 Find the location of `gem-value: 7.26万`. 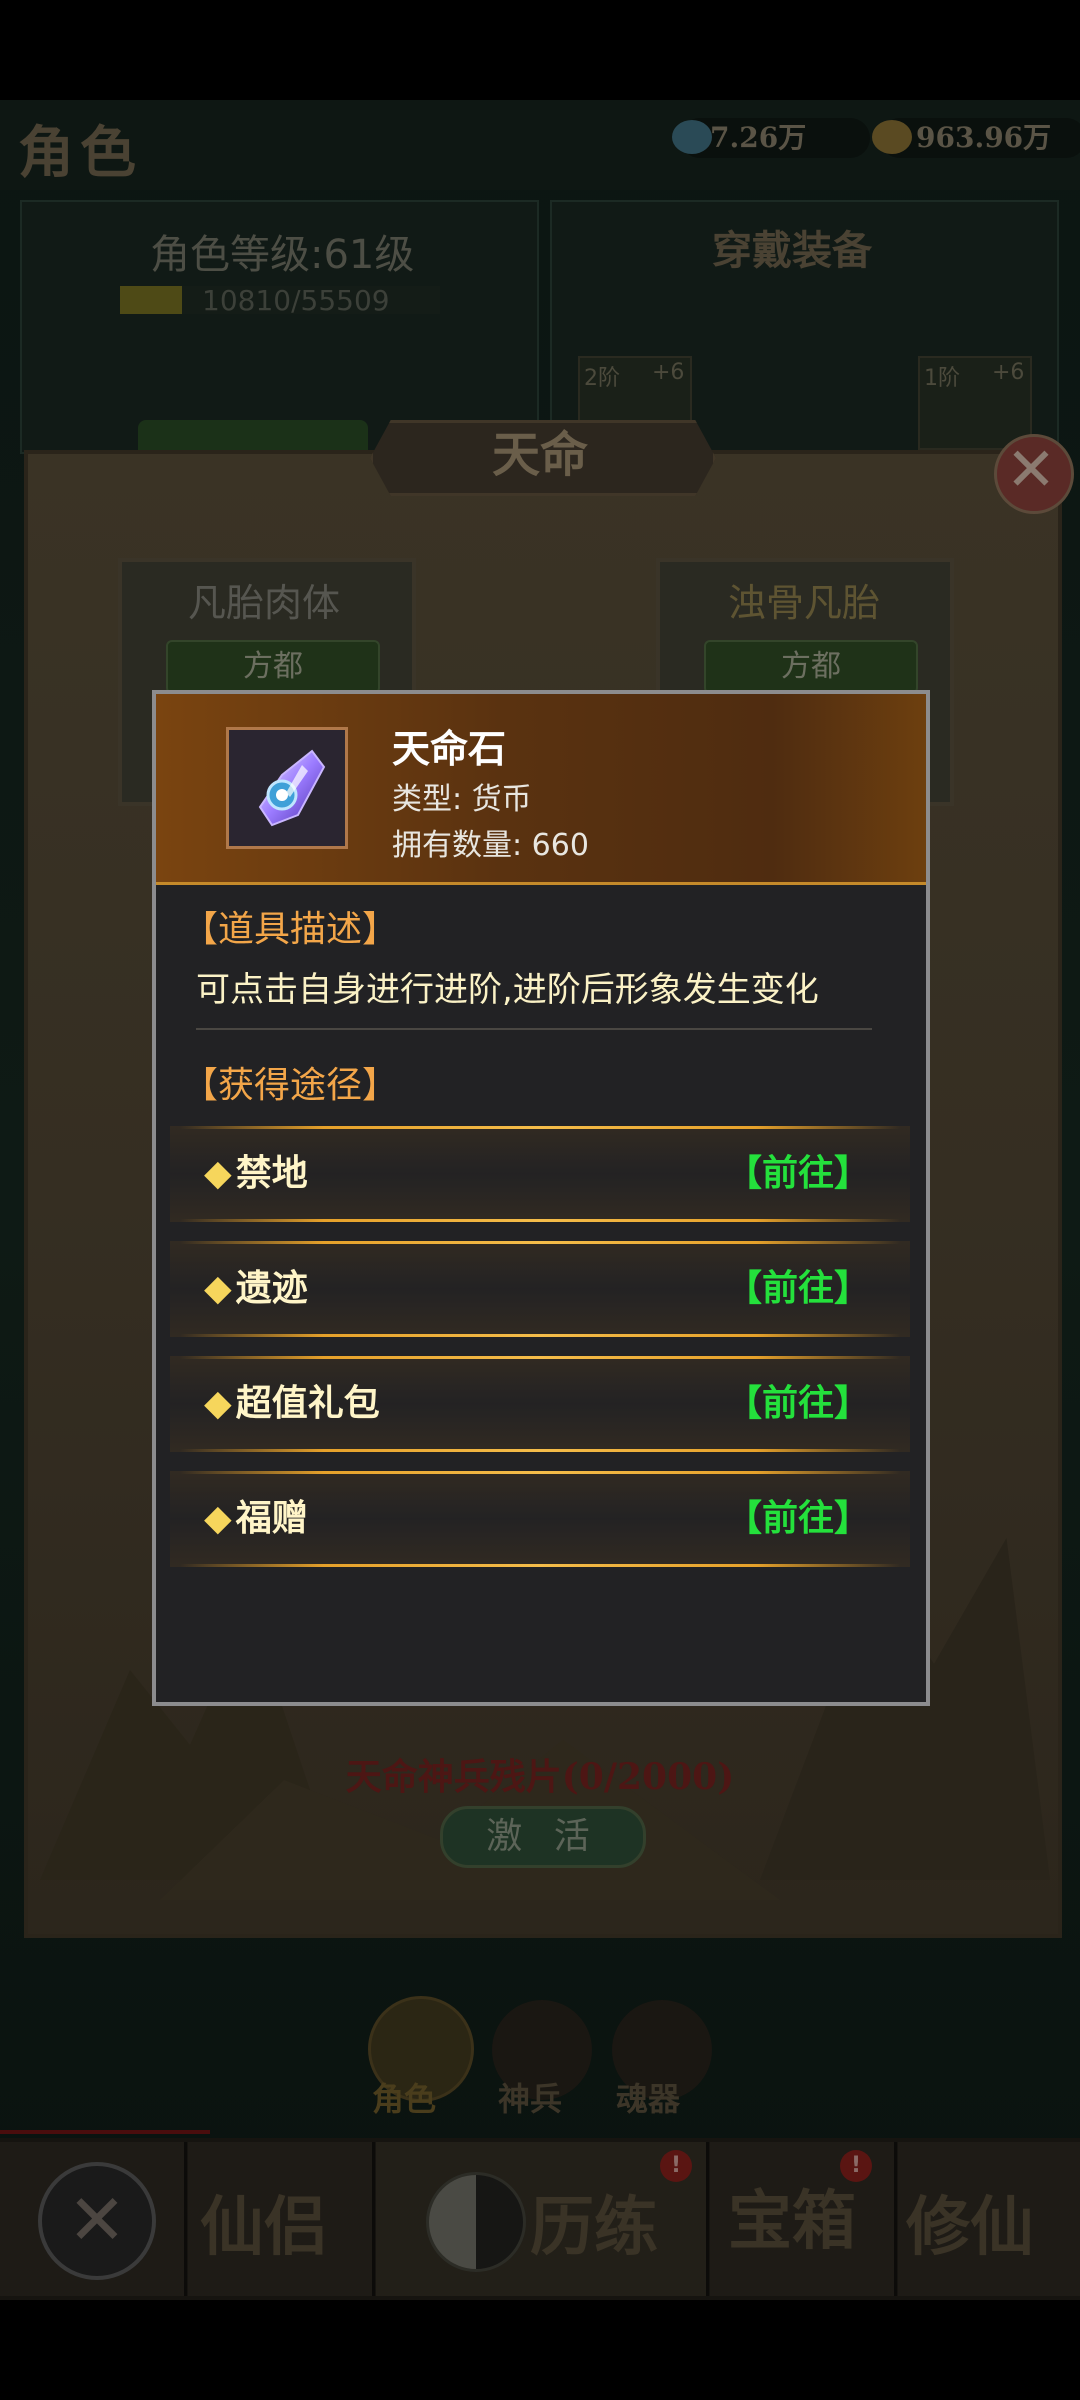

gem-value: 7.26万 is located at coordinates (758, 137).